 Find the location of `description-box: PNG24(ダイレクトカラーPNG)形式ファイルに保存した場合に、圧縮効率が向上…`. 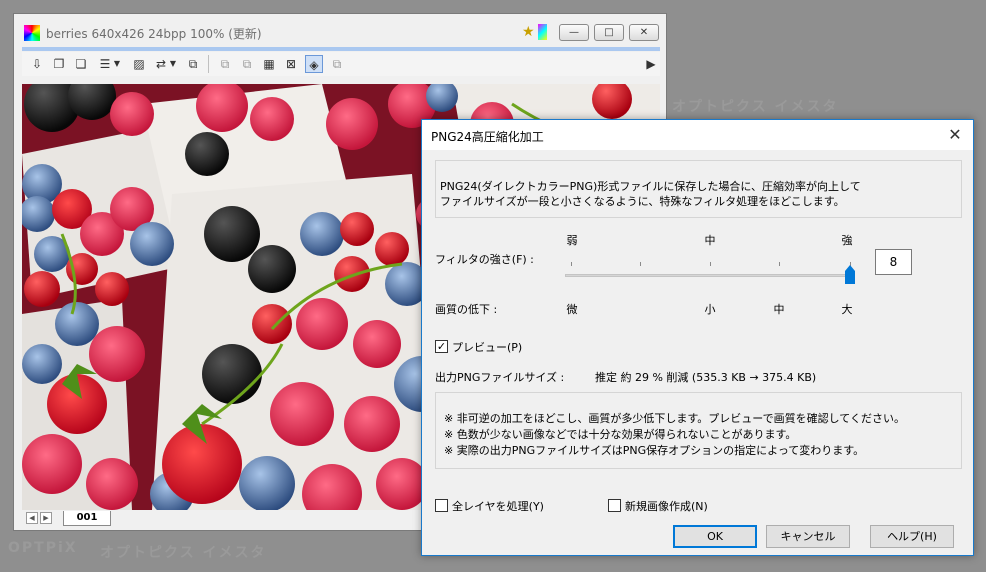

description-box: PNG24(ダイレクトカラーPNG)形式ファイルに保存した場合に、圧縮効率が向上… is located at coordinates (698, 189).